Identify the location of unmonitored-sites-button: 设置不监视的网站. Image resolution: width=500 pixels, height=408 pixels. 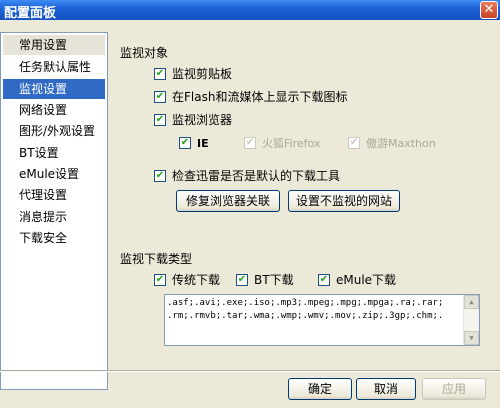
(344, 201).